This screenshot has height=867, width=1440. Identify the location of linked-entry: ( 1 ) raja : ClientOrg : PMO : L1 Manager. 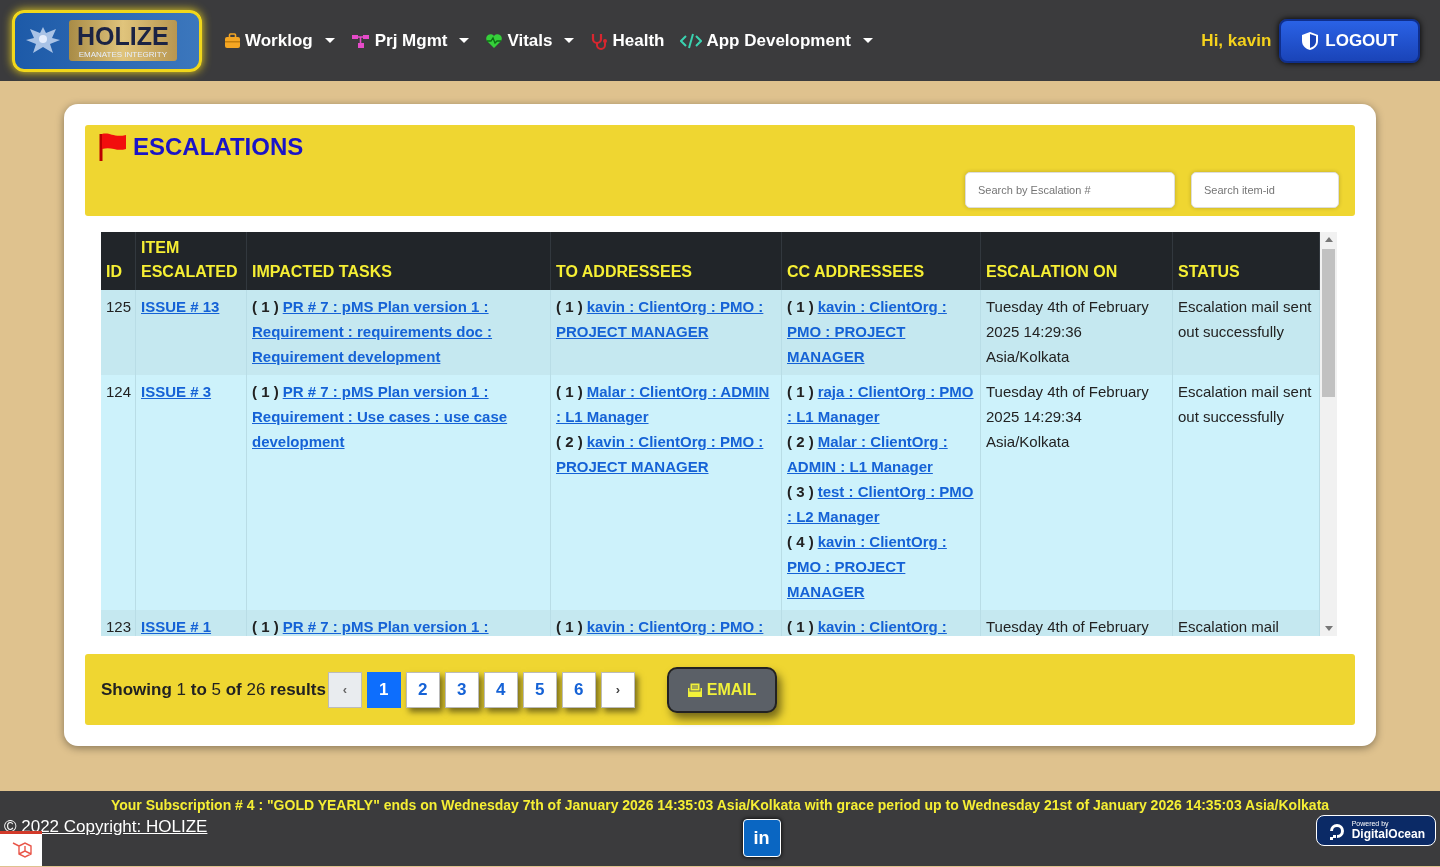
(881, 404).